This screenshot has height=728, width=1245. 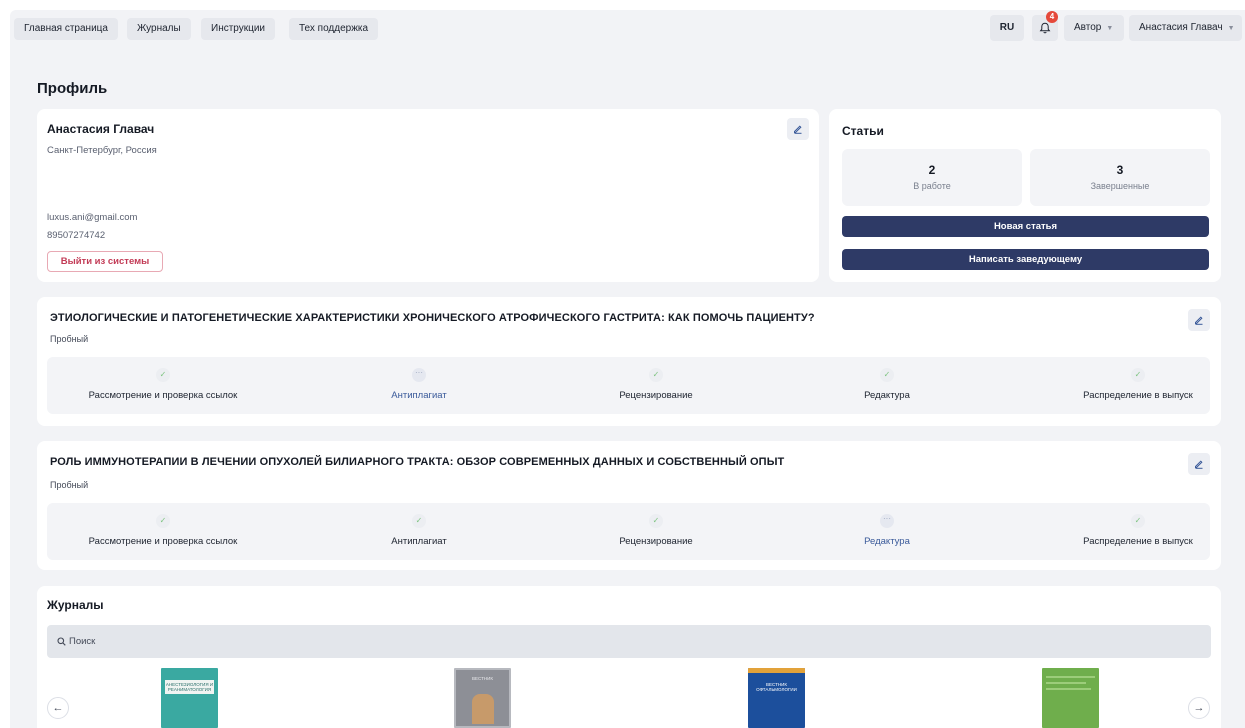 I want to click on search-input, so click(x=619, y=641).